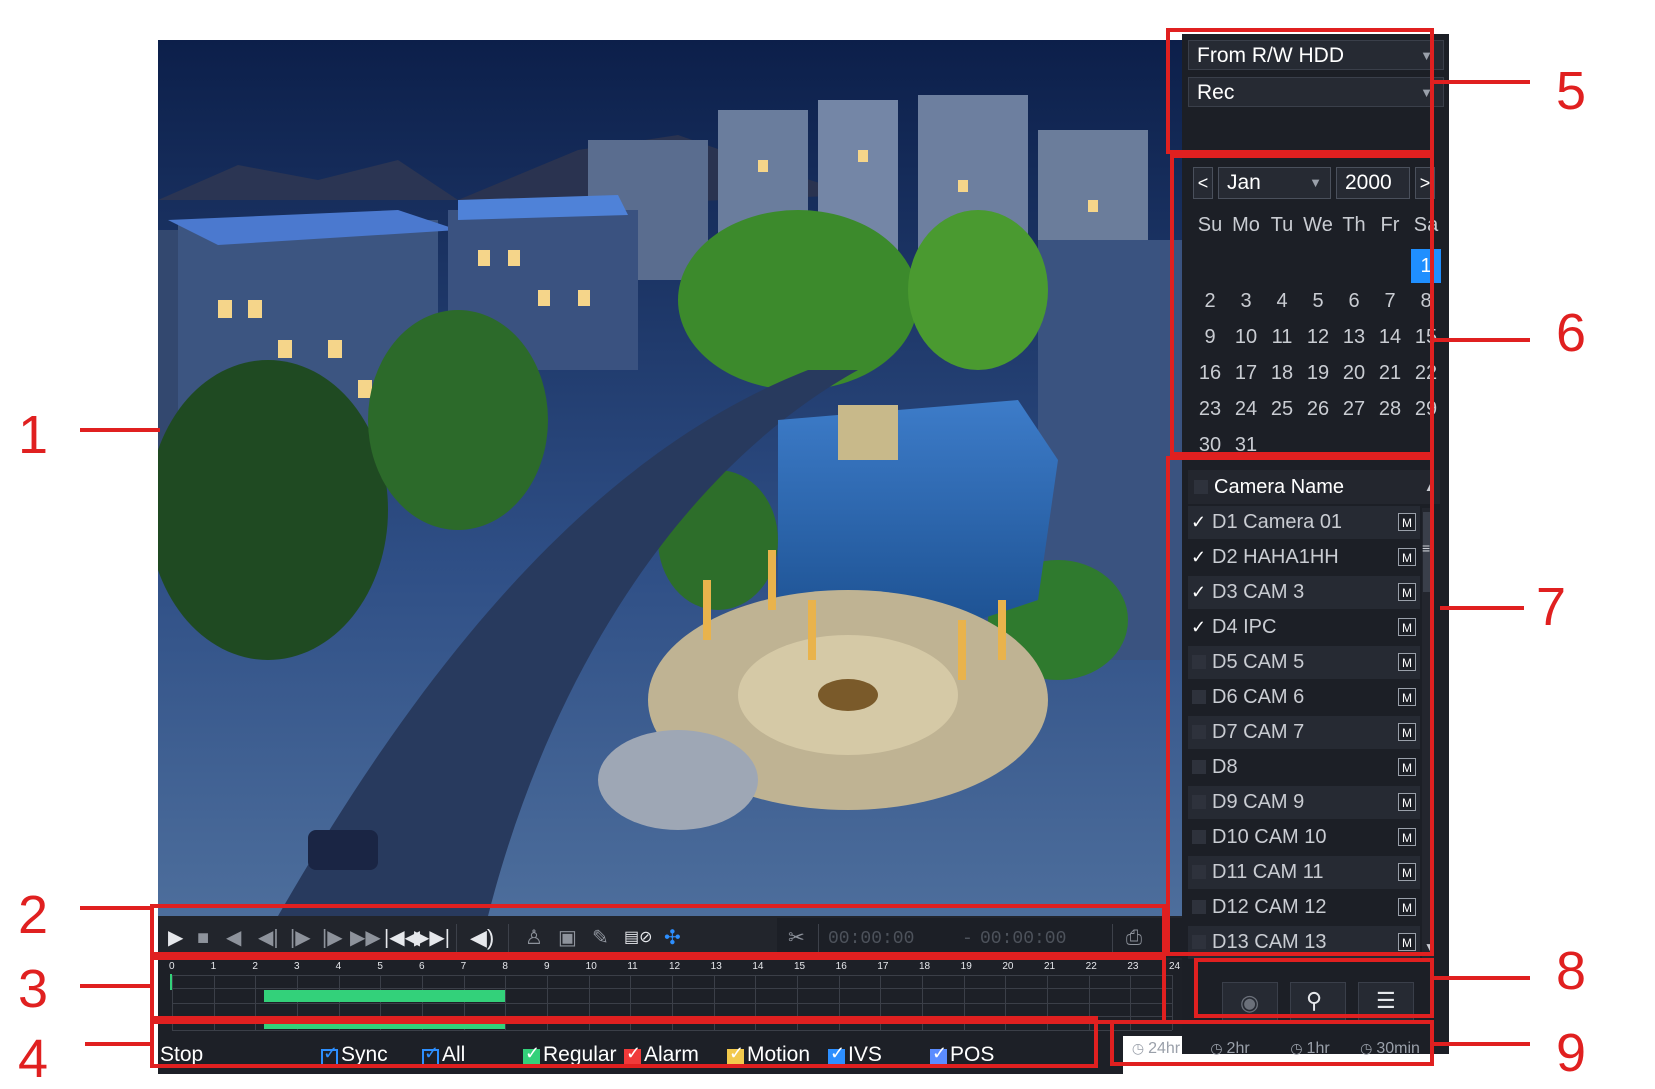 The image size is (1655, 1089). Describe the element at coordinates (33, 435) in the screenshot. I see `callout-number-1: 1` at that location.